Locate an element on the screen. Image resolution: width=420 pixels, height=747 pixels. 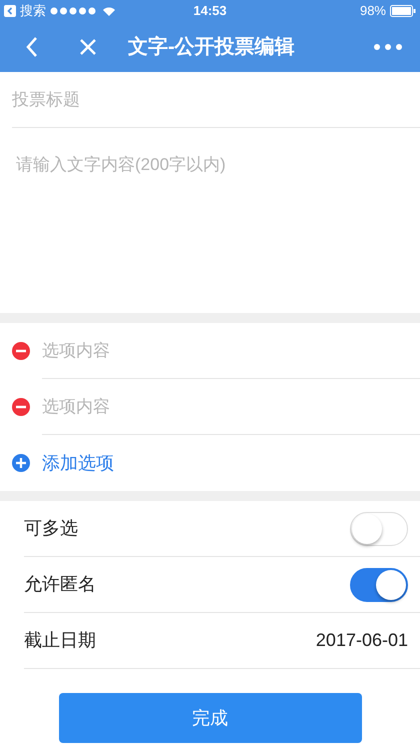
signal-icon is located at coordinates (74, 11).